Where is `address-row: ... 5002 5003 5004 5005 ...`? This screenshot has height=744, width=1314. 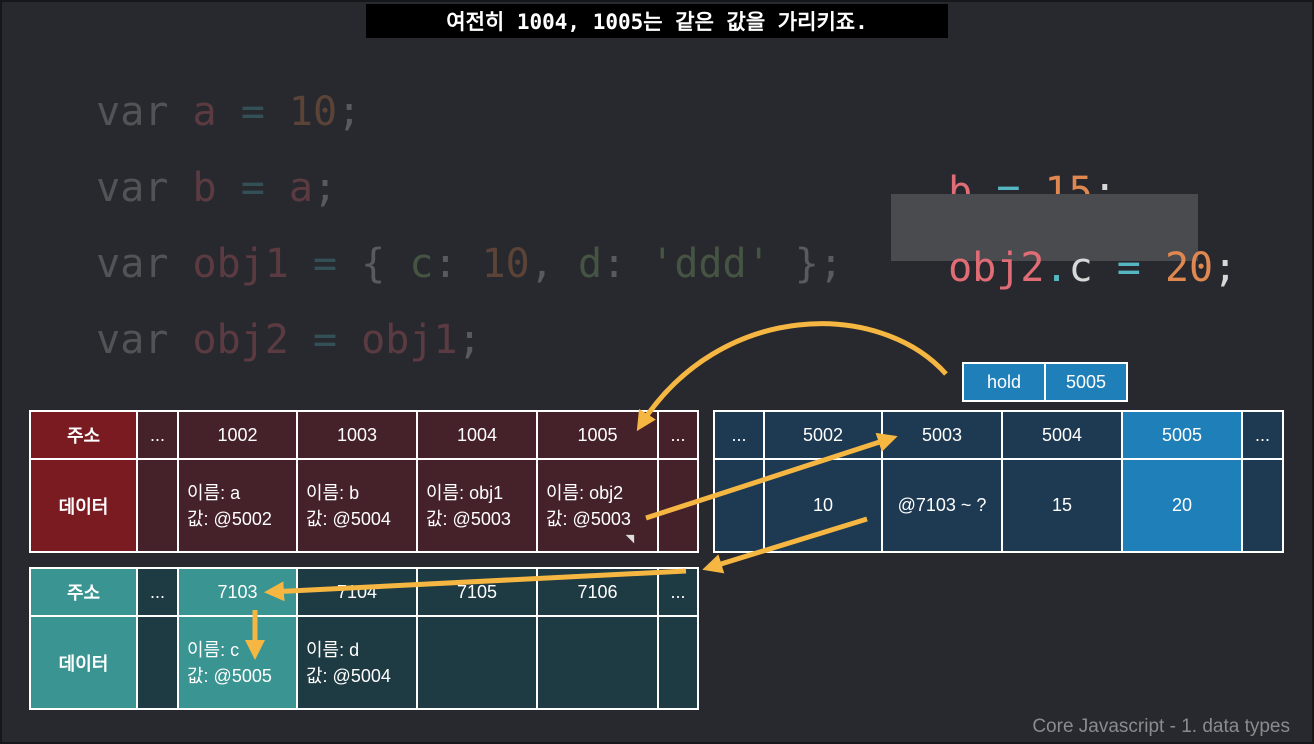
address-row: ... 5002 5003 5004 5005 ... is located at coordinates (998, 435).